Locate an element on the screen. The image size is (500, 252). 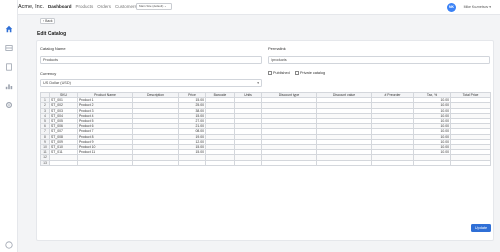
published-checkbox: Published is located at coordinates (279, 73).